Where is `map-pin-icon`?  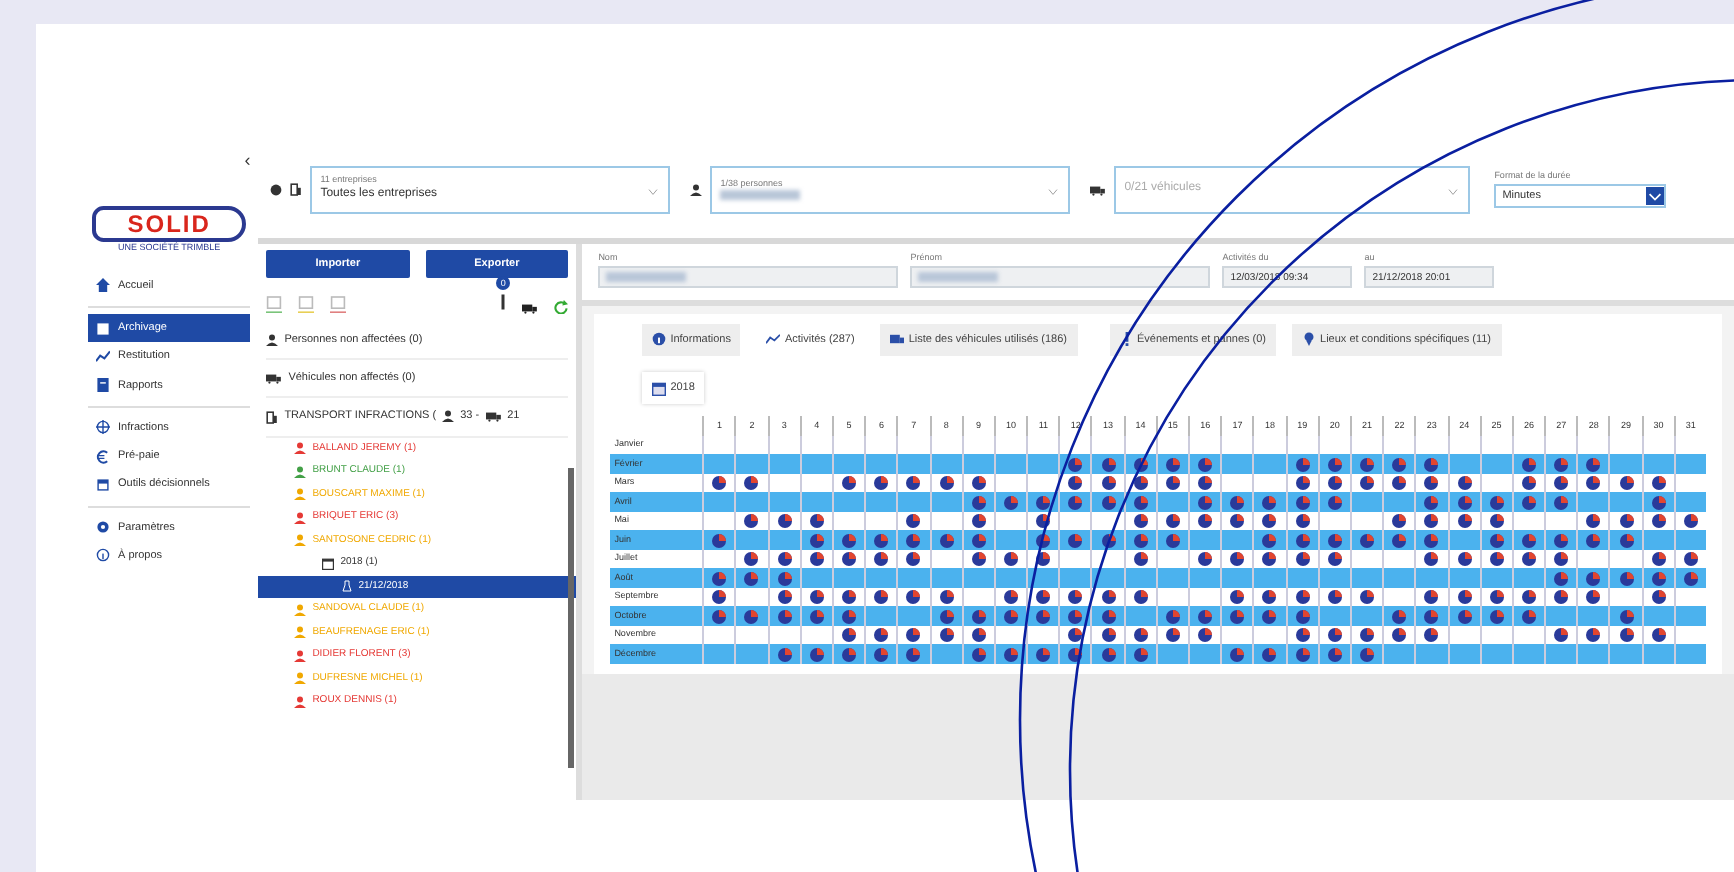 map-pin-icon is located at coordinates (1309, 339).